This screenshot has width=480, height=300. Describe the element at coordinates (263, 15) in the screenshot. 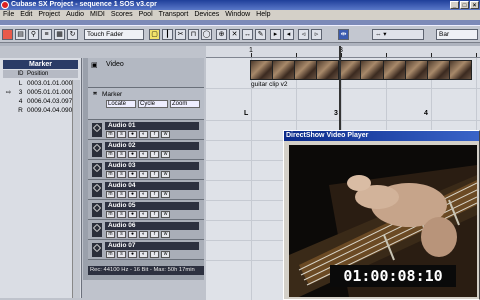

I see `menu-help: Help` at that location.